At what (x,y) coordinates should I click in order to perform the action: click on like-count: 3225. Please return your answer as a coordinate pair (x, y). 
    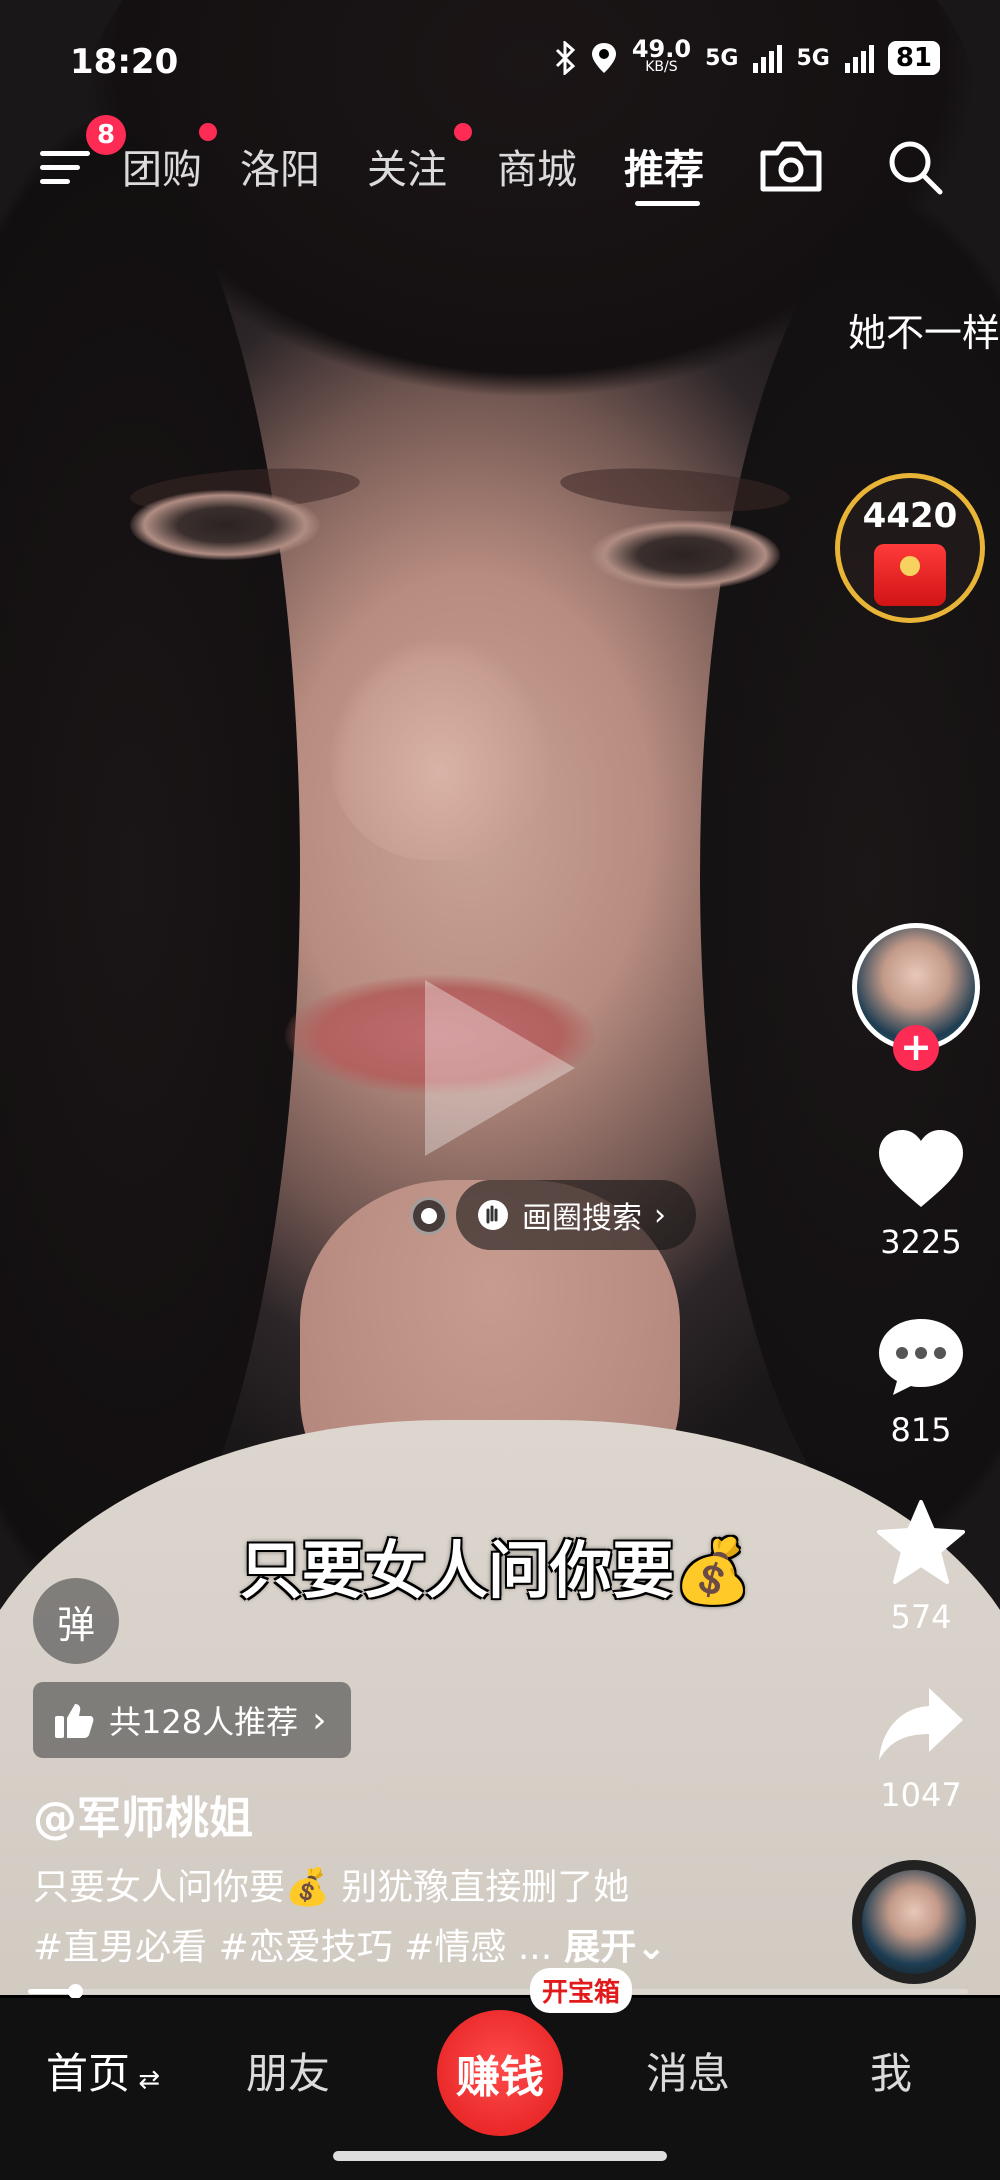
    Looking at the image, I should click on (921, 1242).